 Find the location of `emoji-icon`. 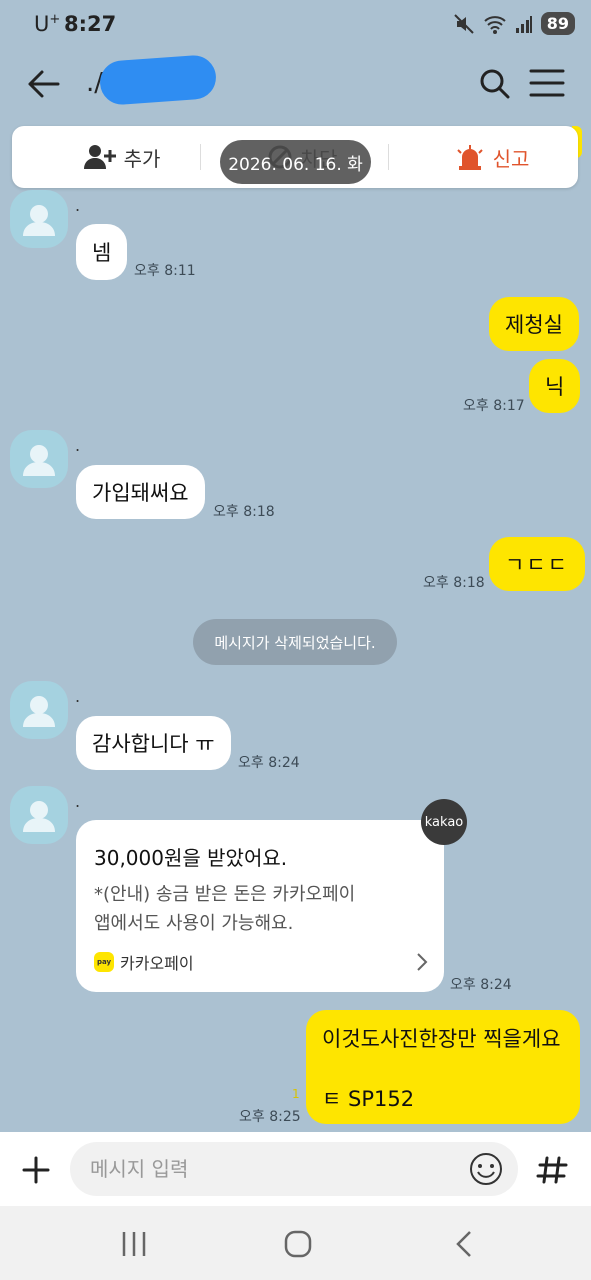

emoji-icon is located at coordinates (486, 1169).